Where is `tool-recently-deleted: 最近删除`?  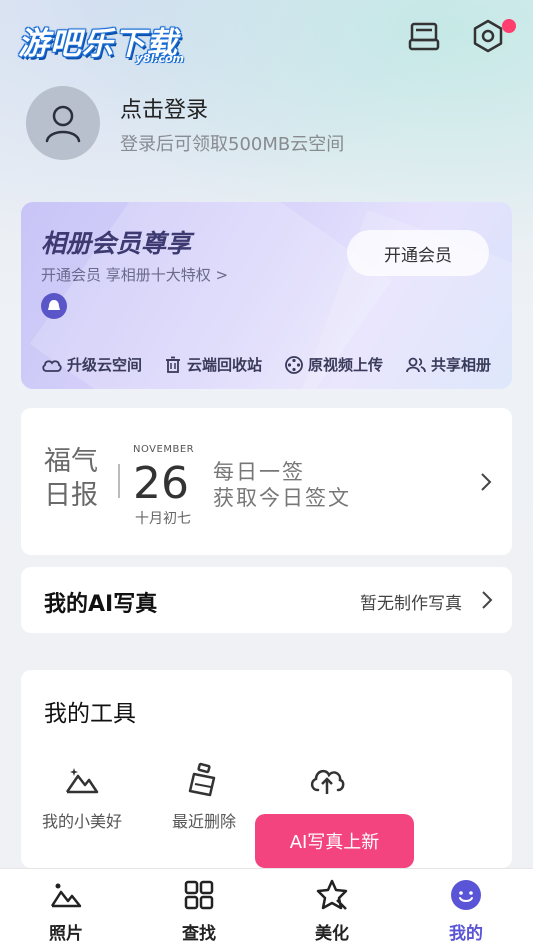
tool-recently-deleted: 最近删除 is located at coordinates (204, 796).